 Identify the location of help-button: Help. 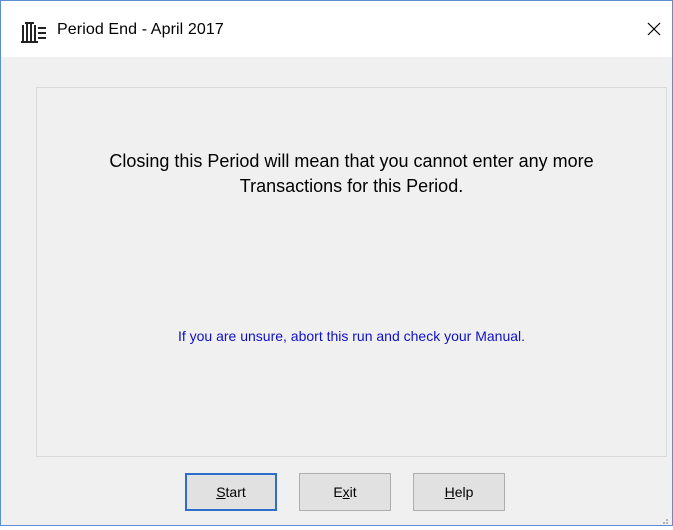
(459, 492).